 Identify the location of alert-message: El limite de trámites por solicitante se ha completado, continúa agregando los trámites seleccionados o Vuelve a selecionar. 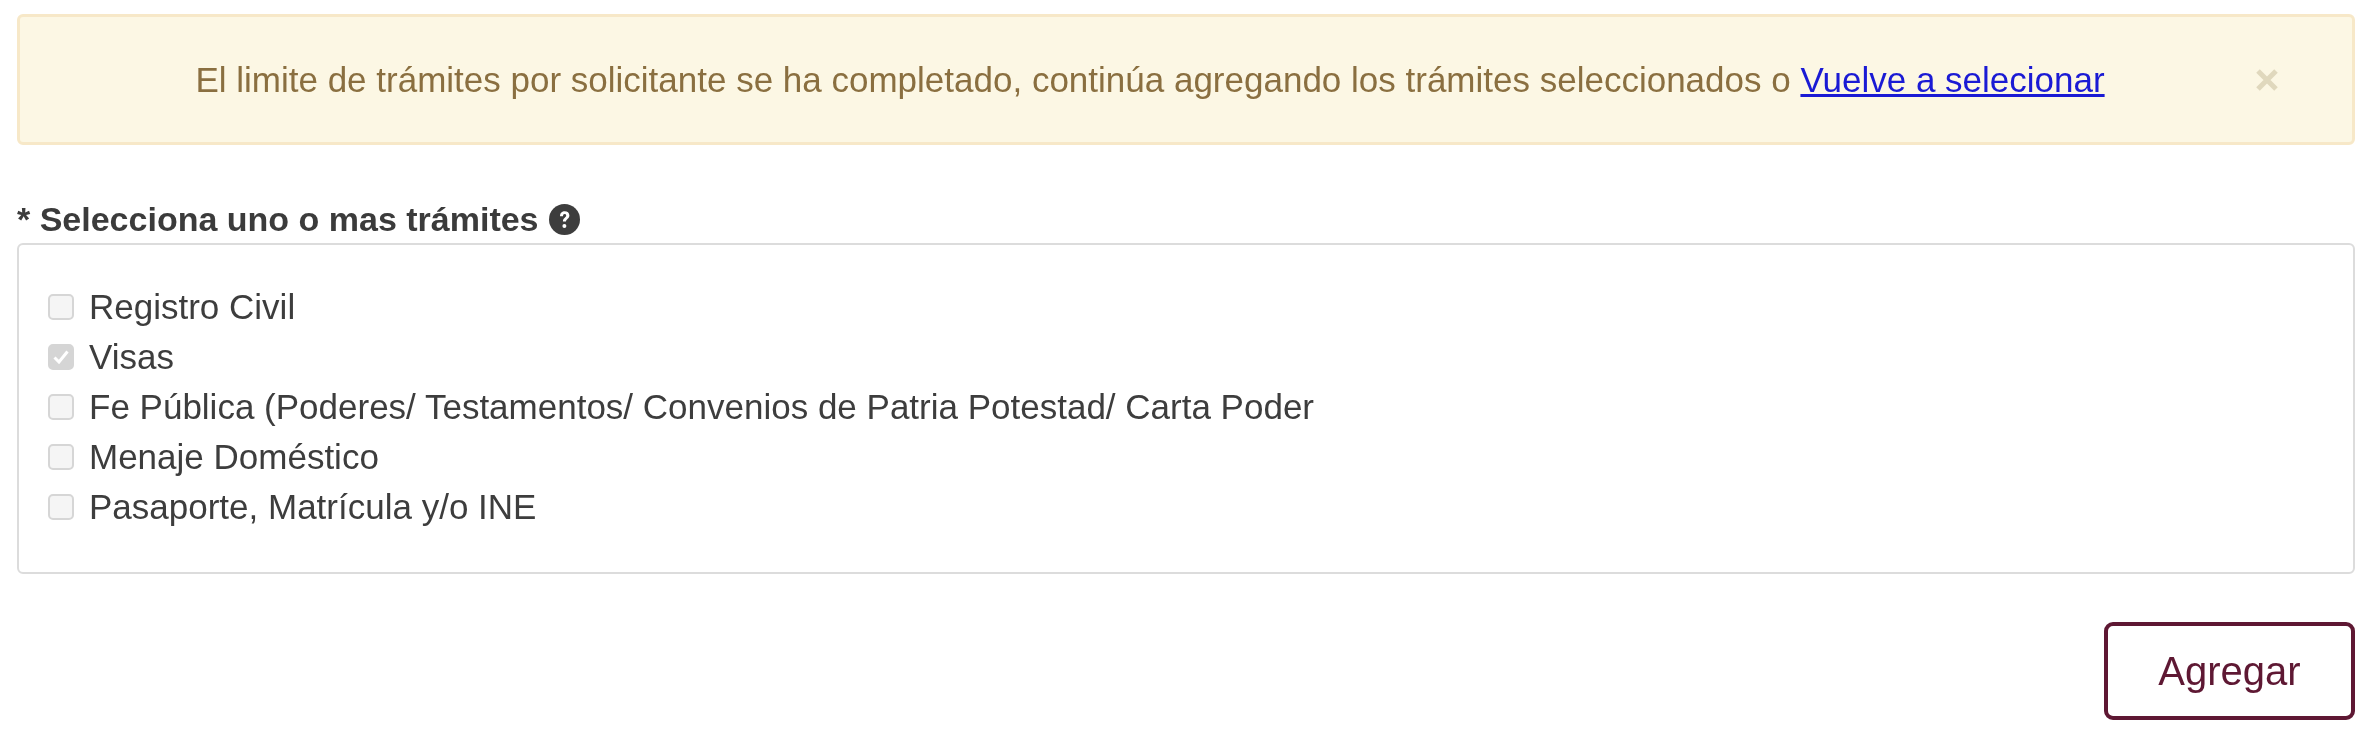
(1150, 79).